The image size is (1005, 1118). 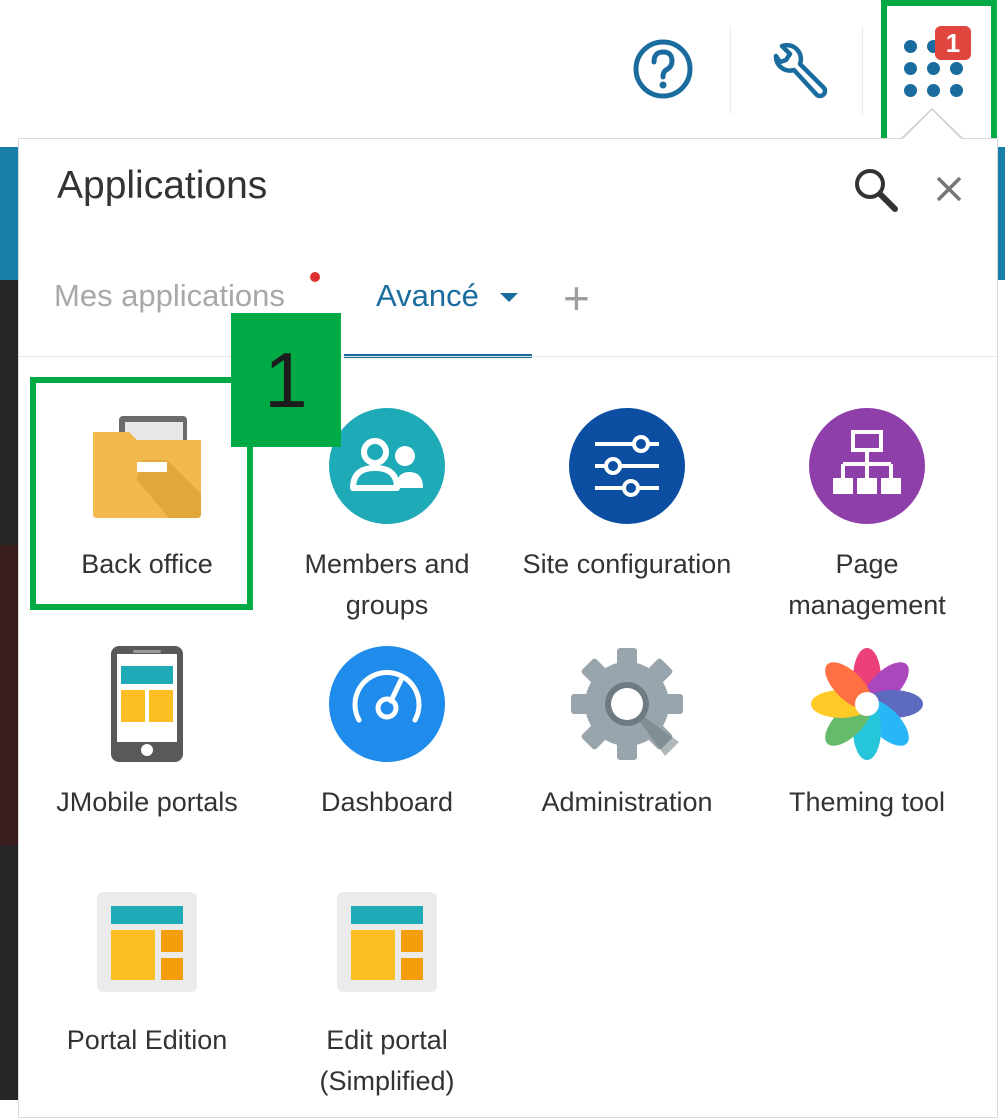 I want to click on search-icon, so click(x=876, y=190).